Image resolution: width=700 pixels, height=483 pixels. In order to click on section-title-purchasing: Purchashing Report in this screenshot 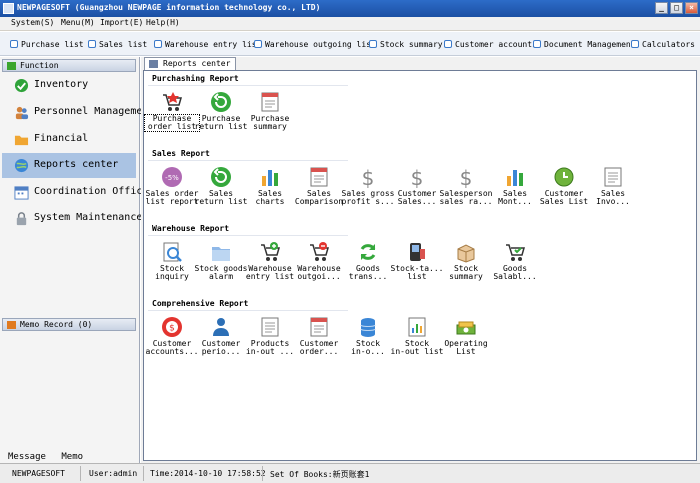, I will do `click(195, 78)`.